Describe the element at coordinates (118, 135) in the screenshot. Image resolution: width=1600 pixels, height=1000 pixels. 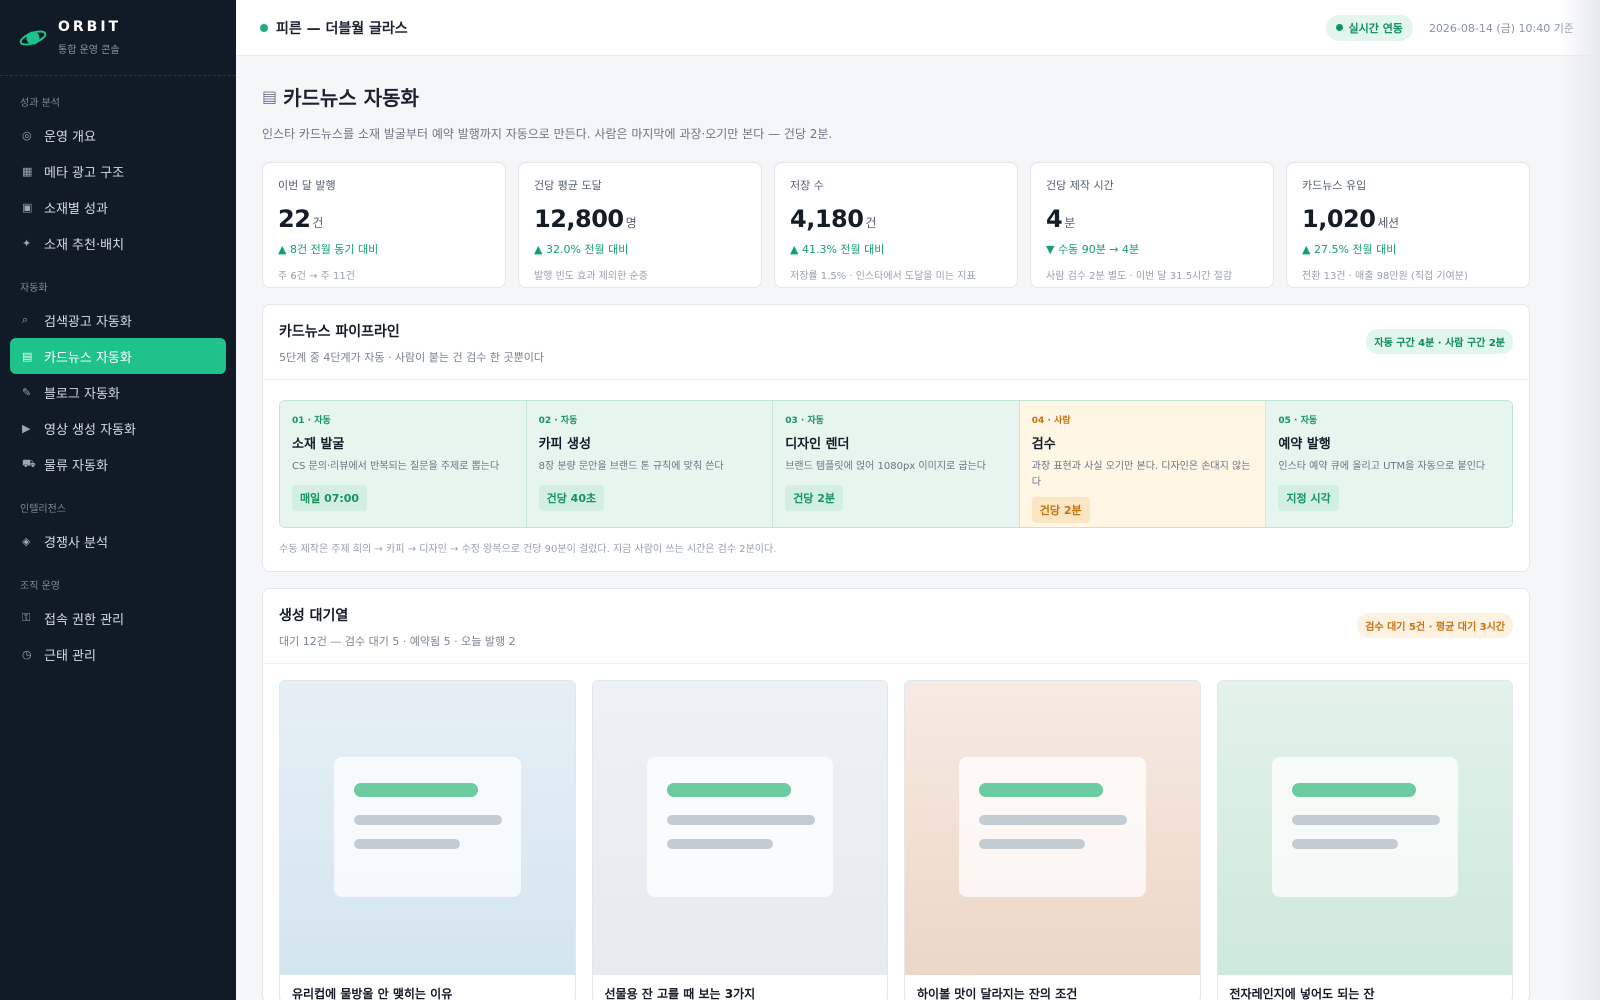
I see `sidebar-item: ◎ 운영 개요` at that location.